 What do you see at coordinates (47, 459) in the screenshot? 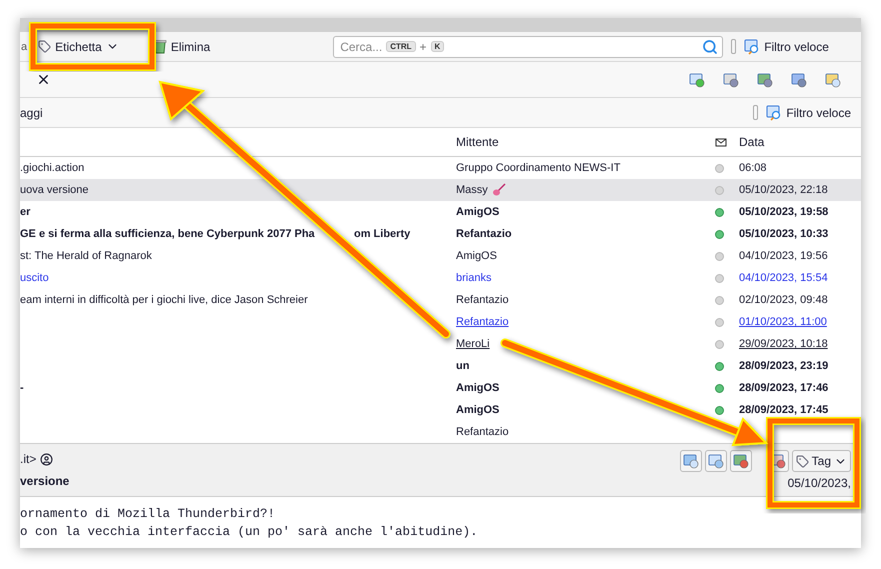
I see `contact-icon` at bounding box center [47, 459].